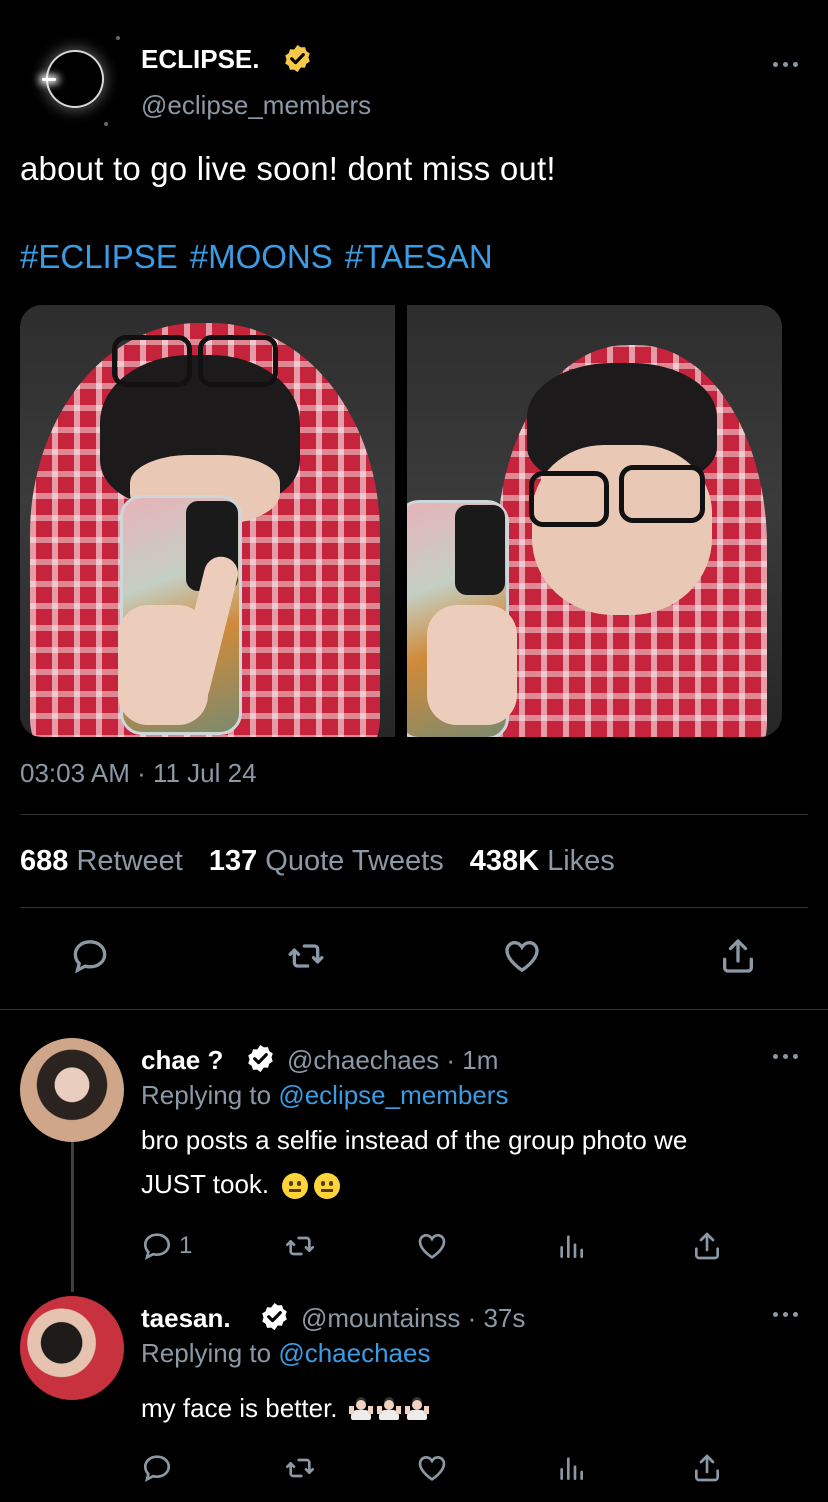  I want to click on replying-to-link: @chaechaes, so click(354, 1353).